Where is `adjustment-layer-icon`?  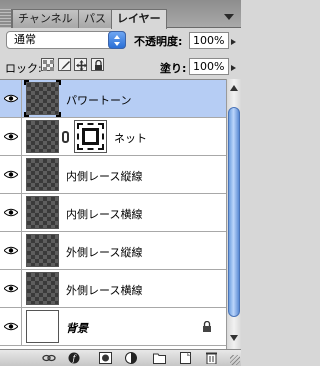
adjustment-layer-icon is located at coordinates (131, 358).